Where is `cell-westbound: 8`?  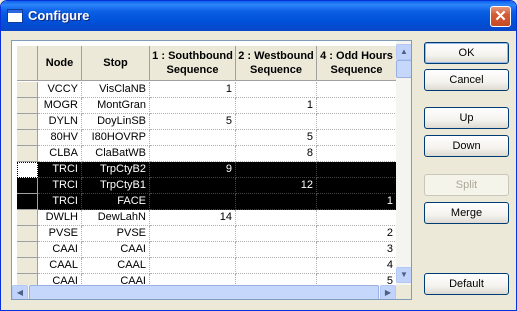
cell-westbound: 8 is located at coordinates (276, 154).